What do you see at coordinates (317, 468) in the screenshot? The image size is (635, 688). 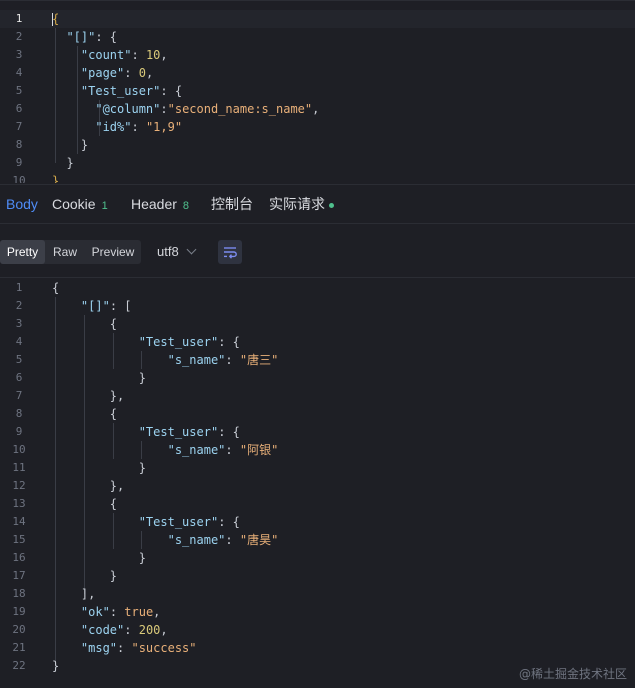 I see `response-line: 11 }` at bounding box center [317, 468].